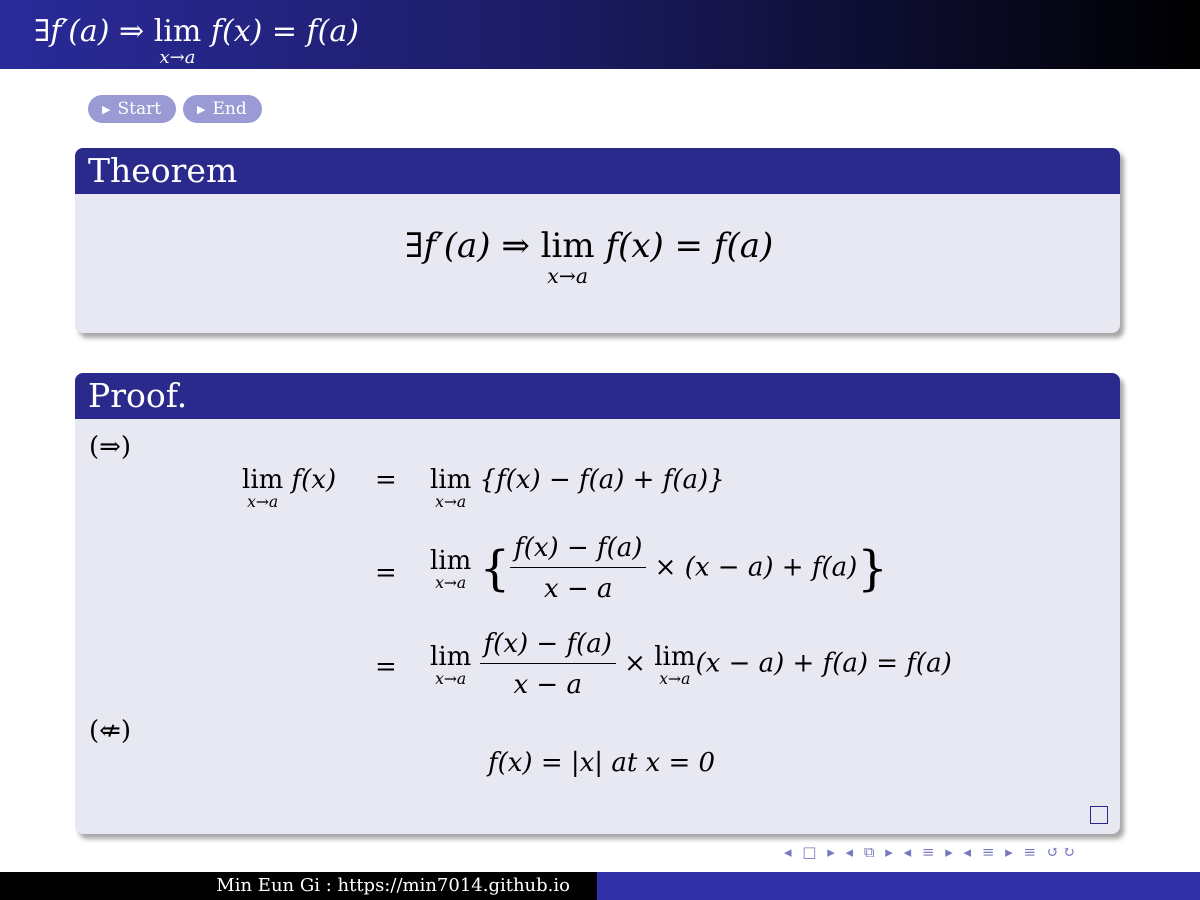  What do you see at coordinates (222, 109) in the screenshot?
I see `end-button: ▶ End` at bounding box center [222, 109].